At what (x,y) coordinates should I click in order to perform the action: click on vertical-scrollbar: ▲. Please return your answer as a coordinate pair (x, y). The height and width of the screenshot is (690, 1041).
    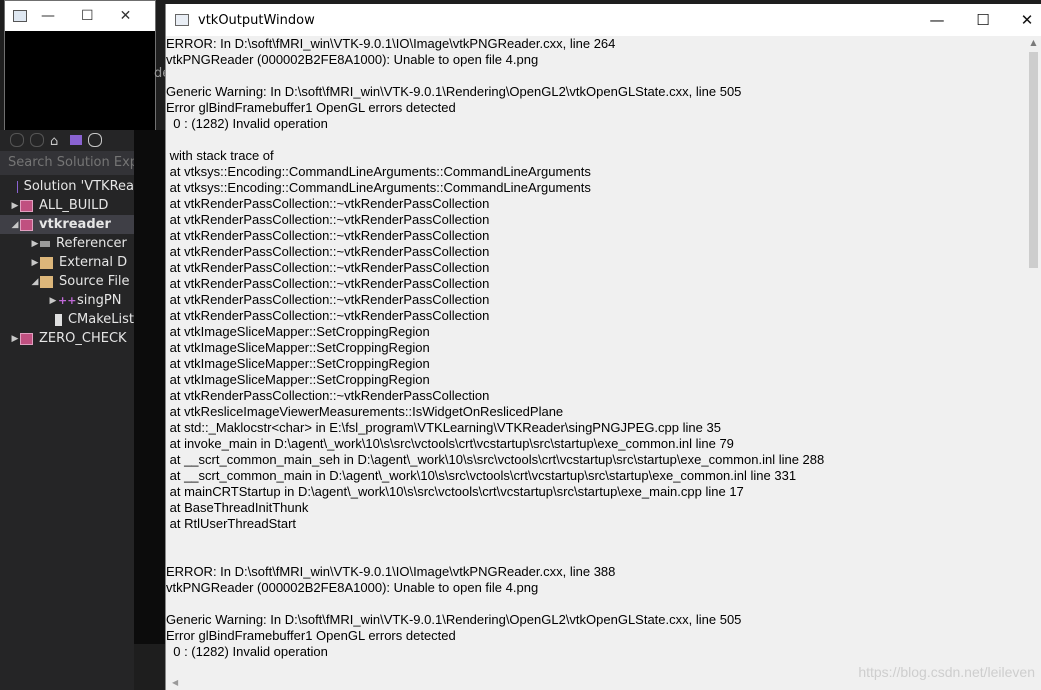
    Looking at the image, I should click on (1033, 358).